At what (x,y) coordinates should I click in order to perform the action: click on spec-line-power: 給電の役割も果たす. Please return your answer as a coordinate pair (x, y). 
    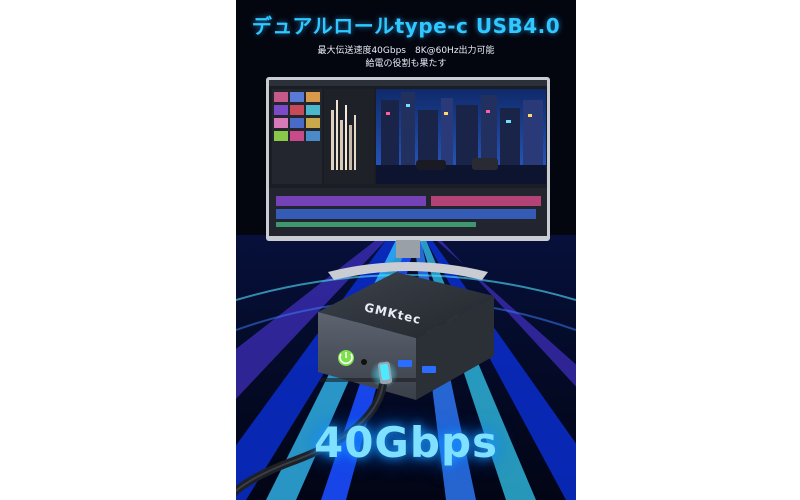
    Looking at the image, I should click on (406, 64).